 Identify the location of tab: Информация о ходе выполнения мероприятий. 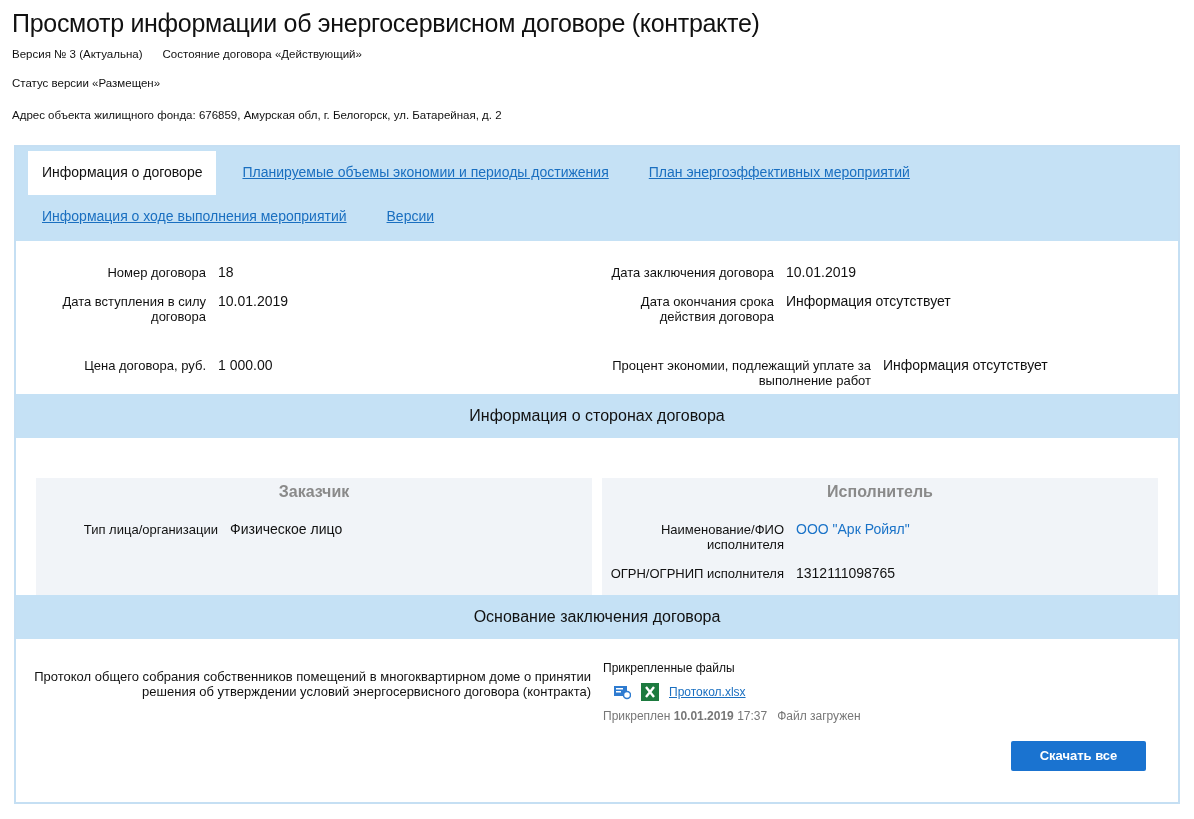
(194, 216).